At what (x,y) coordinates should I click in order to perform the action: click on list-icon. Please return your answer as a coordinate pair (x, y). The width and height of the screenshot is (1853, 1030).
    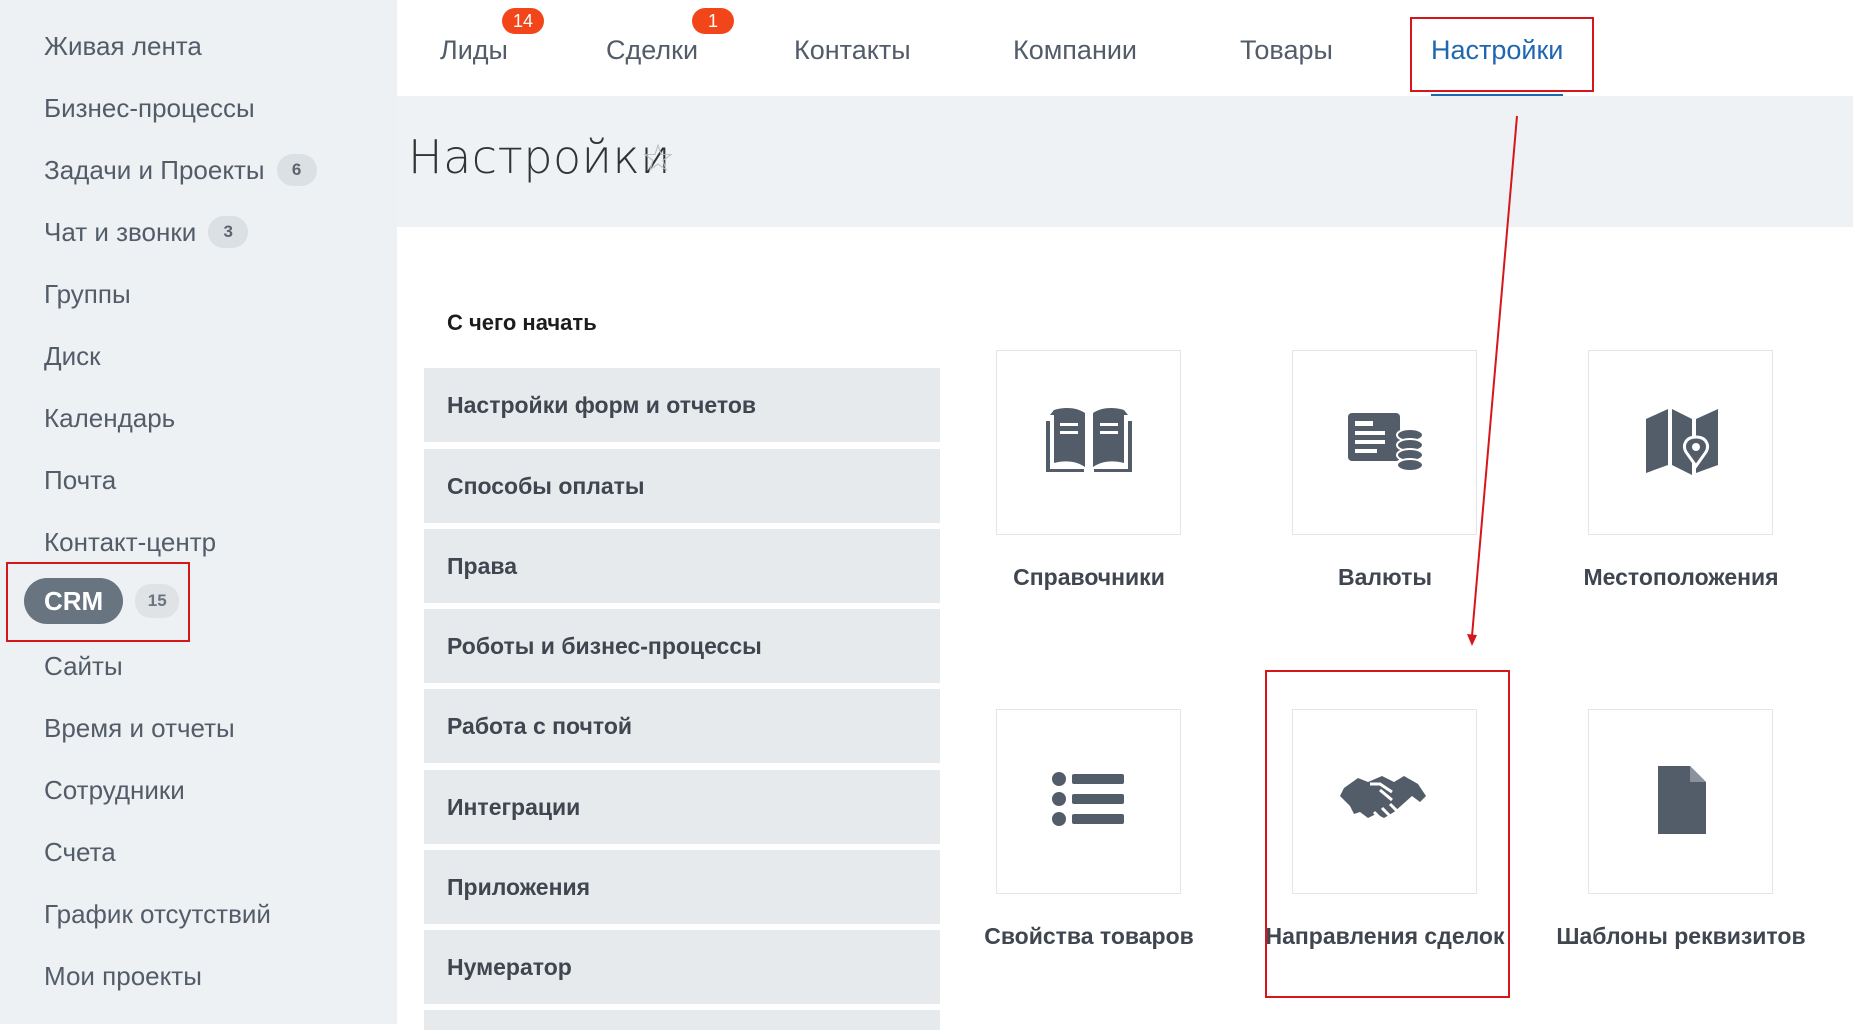
    Looking at the image, I should click on (1089, 801).